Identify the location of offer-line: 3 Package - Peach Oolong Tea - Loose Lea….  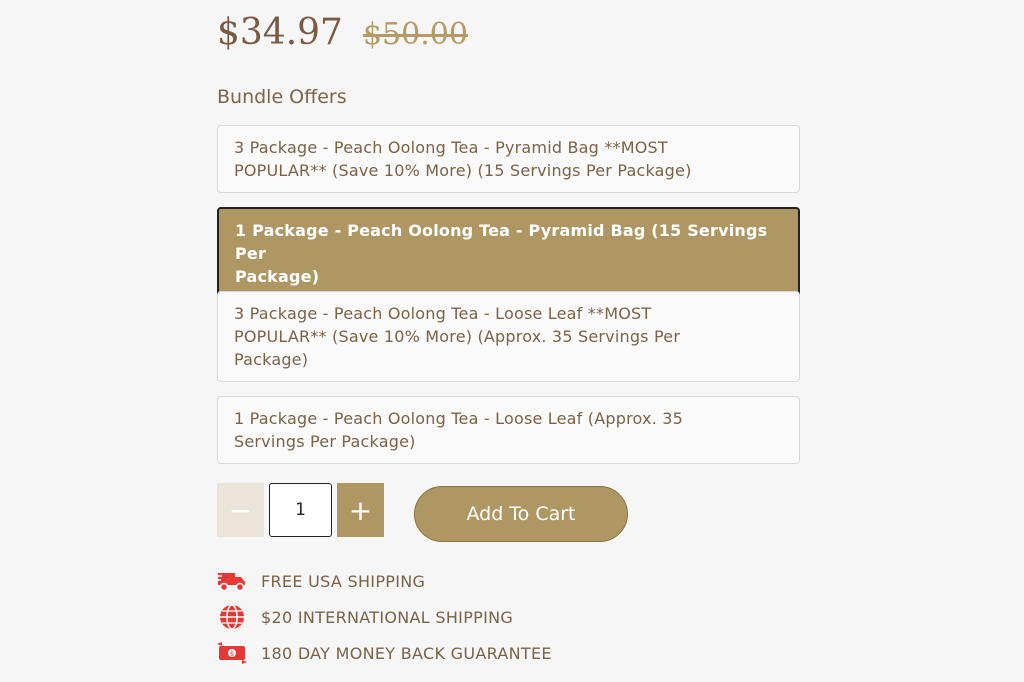
(443, 313).